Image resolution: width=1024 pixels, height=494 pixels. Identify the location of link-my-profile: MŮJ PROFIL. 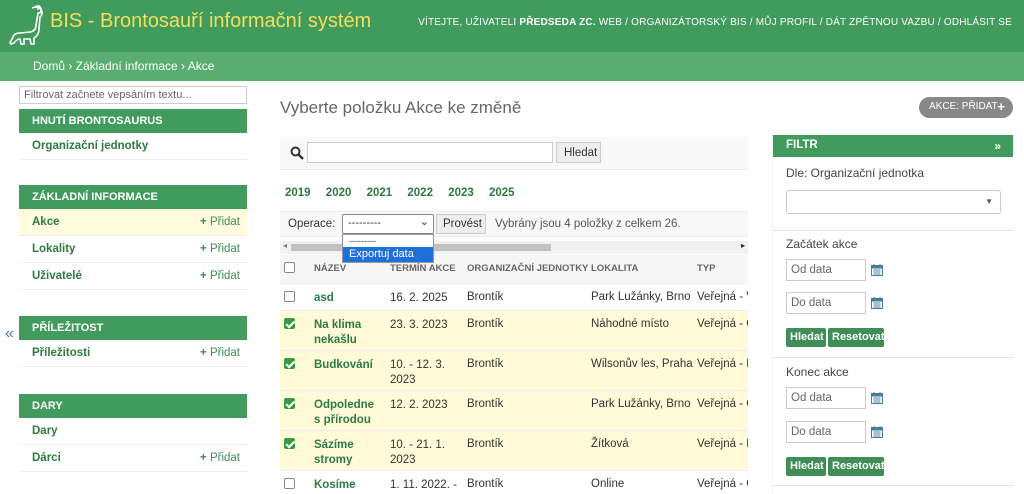
(786, 22).